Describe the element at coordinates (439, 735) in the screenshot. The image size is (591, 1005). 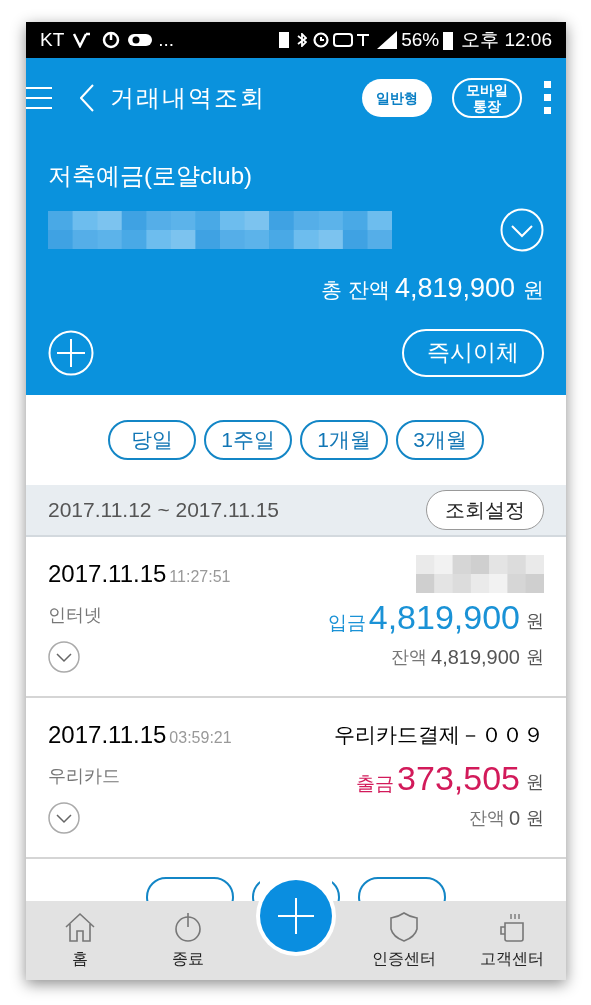
I see `transaction-memo: 우리카드결제－００９` at that location.